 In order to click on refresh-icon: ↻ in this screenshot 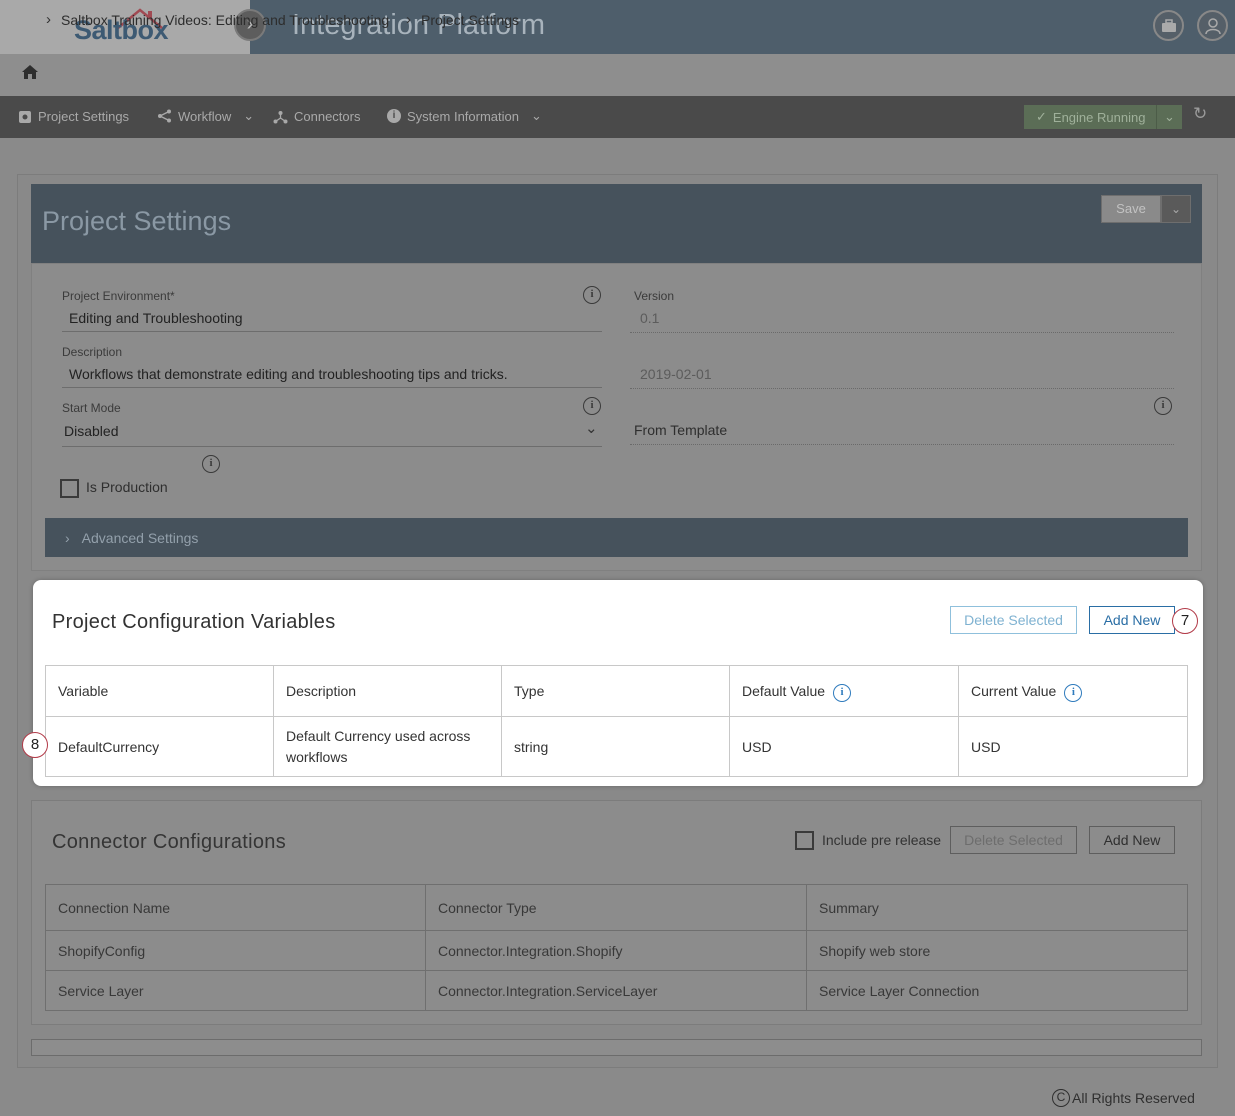, I will do `click(1200, 114)`.